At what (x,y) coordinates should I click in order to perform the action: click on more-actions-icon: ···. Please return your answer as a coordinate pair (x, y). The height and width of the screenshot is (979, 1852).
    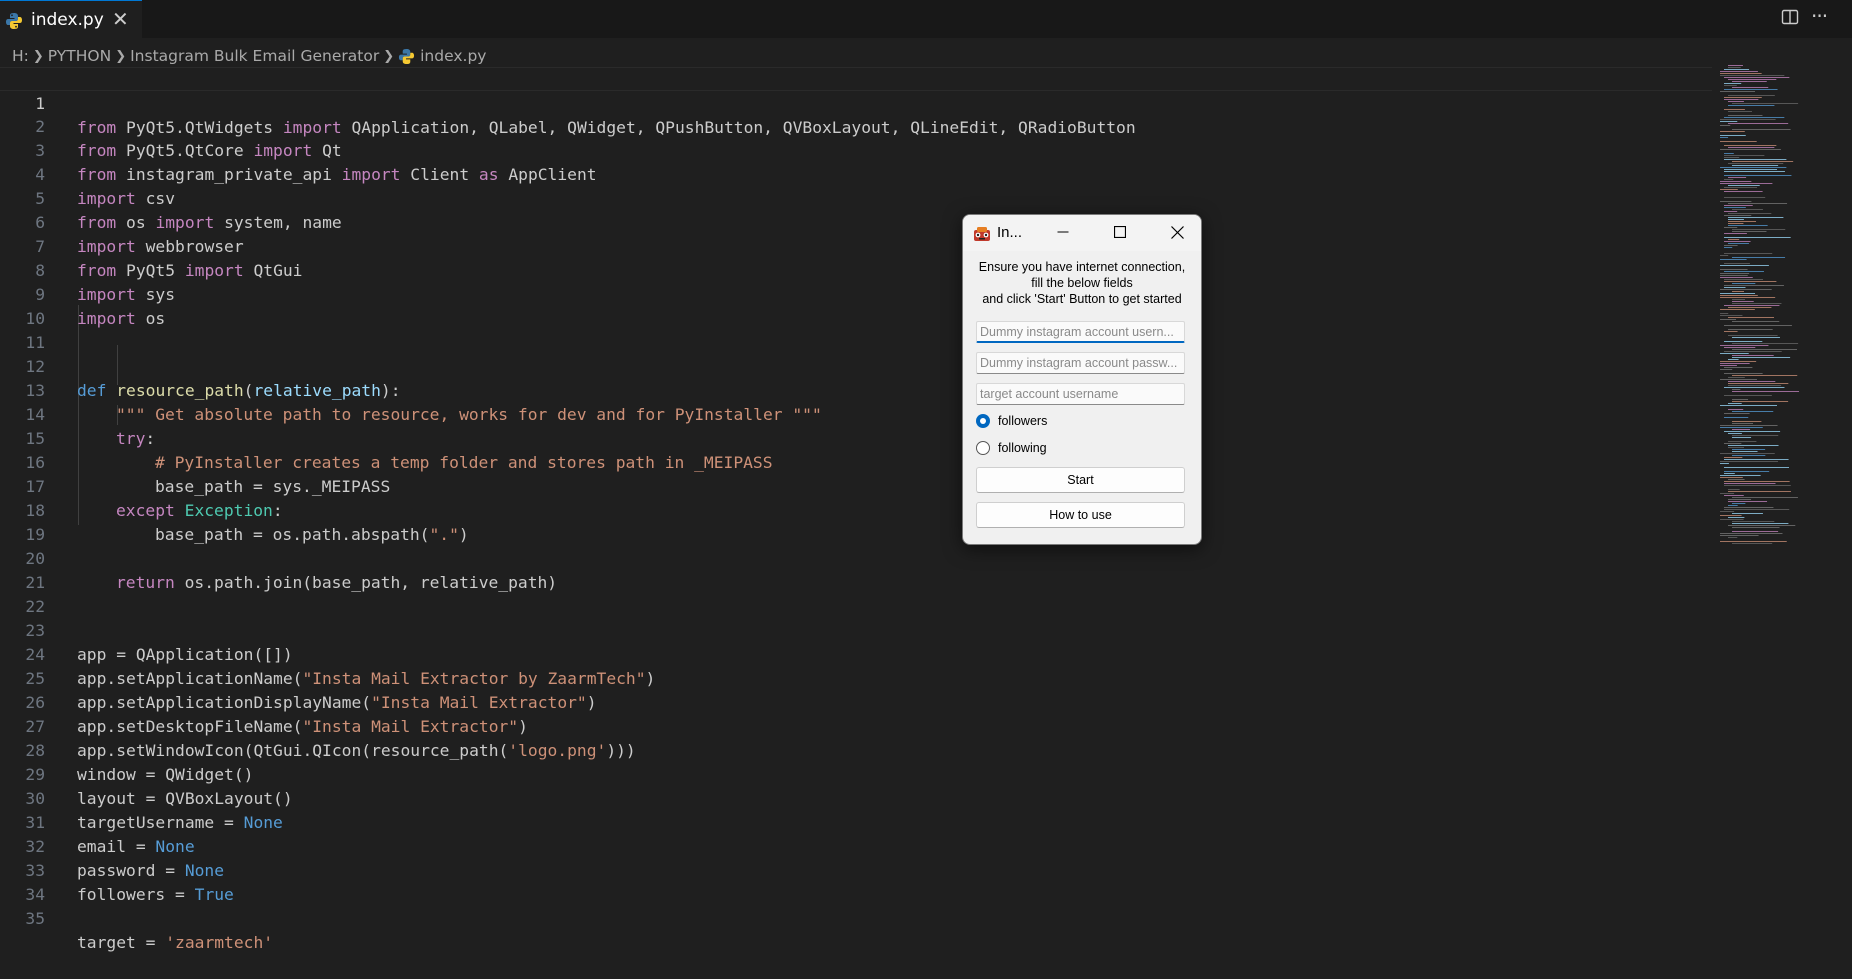
    Looking at the image, I should click on (1819, 16).